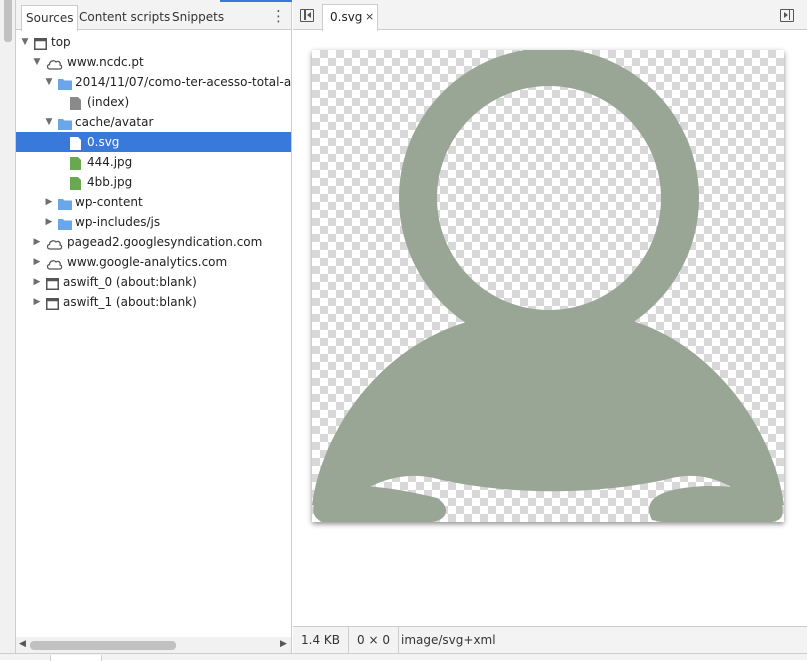 This screenshot has height=661, width=807. I want to click on scroll-right-arrow-icon: ▶, so click(283, 644).